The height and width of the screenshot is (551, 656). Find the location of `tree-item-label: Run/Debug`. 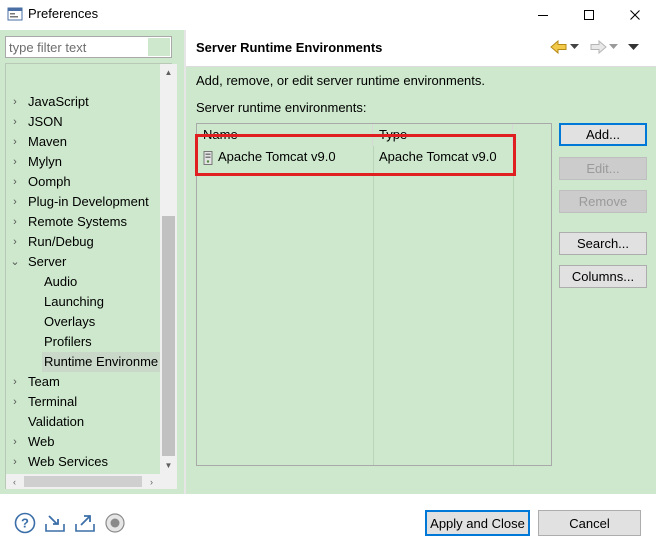

tree-item-label: Run/Debug is located at coordinates (61, 241).